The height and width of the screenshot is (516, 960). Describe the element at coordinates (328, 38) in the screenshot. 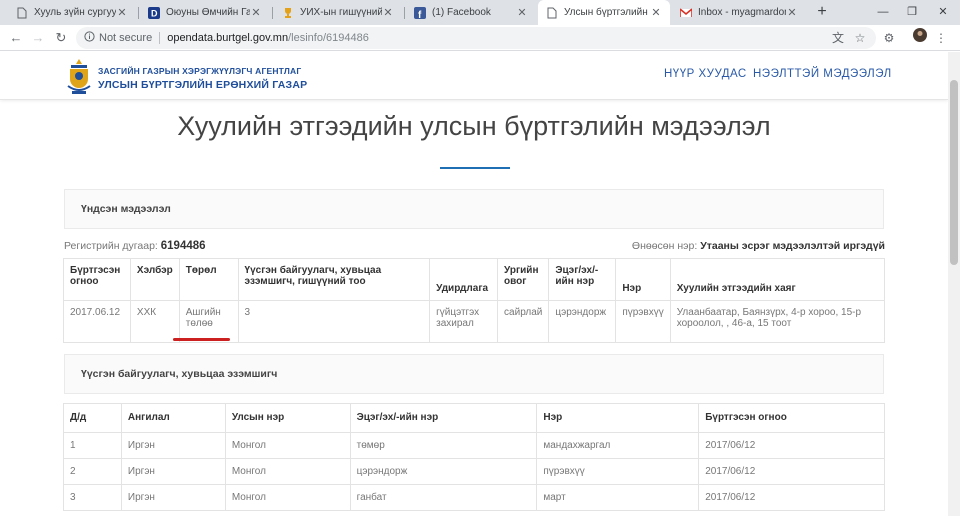

I see `url-path: /lesinfo/6194486` at that location.